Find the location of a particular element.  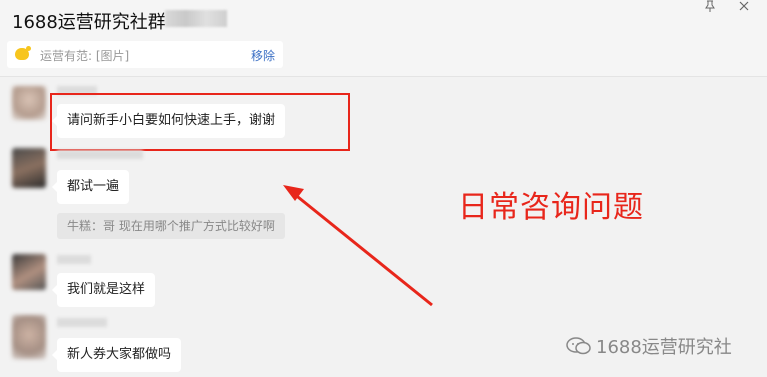

watermark-text: 1688运营研究社 is located at coordinates (664, 347).